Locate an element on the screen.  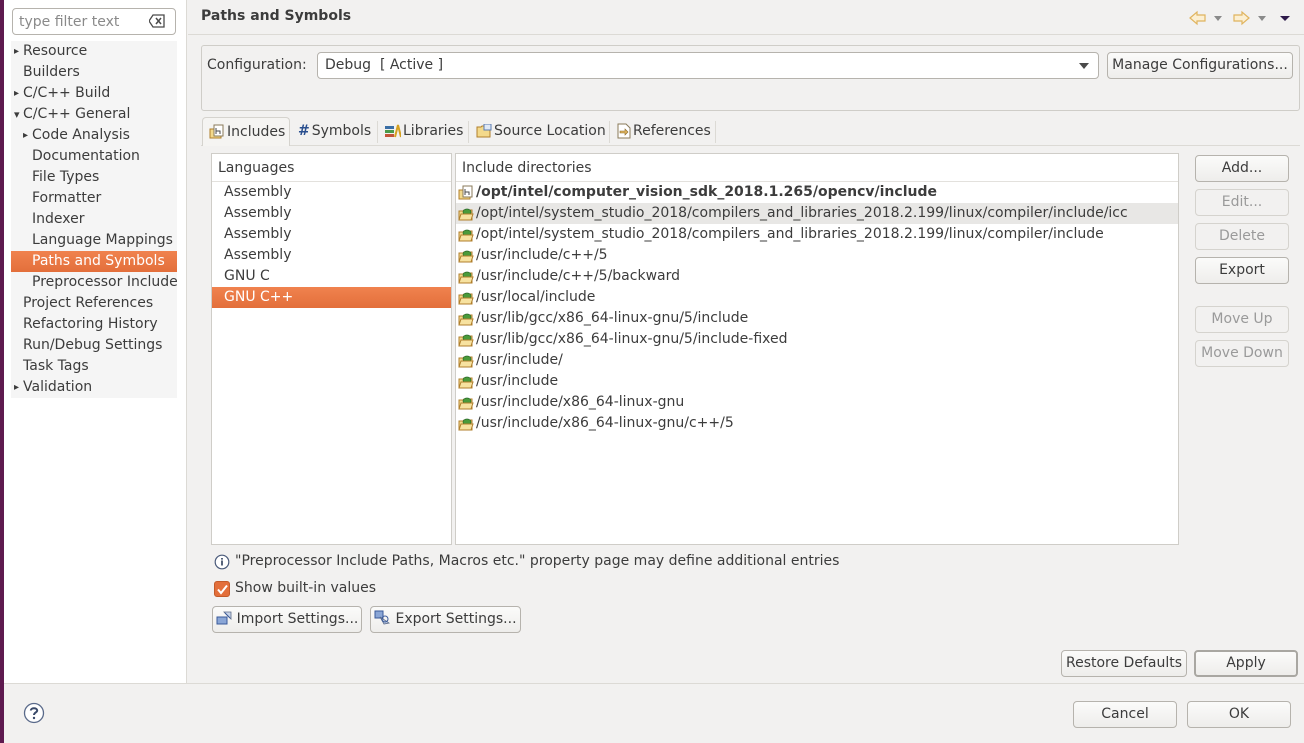
sidebar-item-label: Documentation is located at coordinates (86, 156).